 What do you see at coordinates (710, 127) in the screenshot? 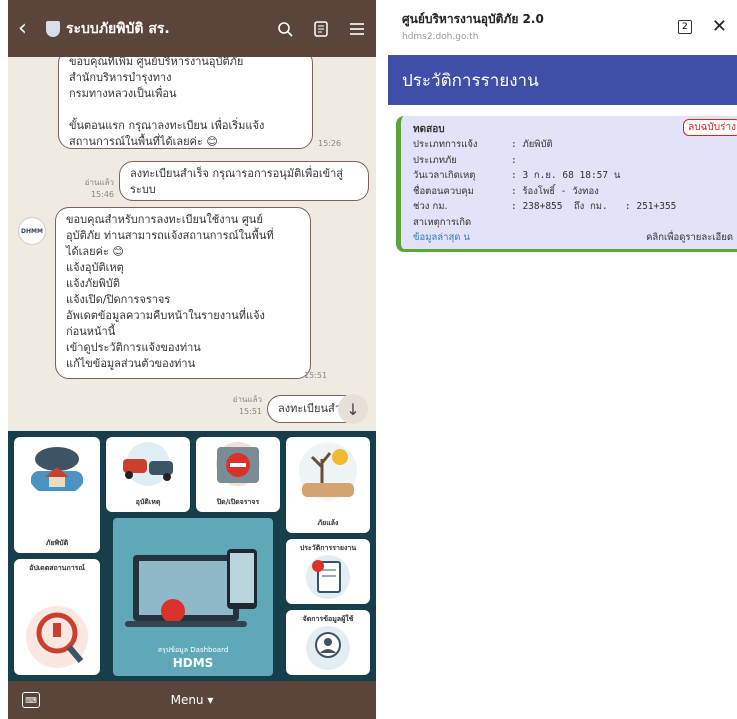
I see `delete-draft-button: ลบฉบับร่าง` at bounding box center [710, 127].